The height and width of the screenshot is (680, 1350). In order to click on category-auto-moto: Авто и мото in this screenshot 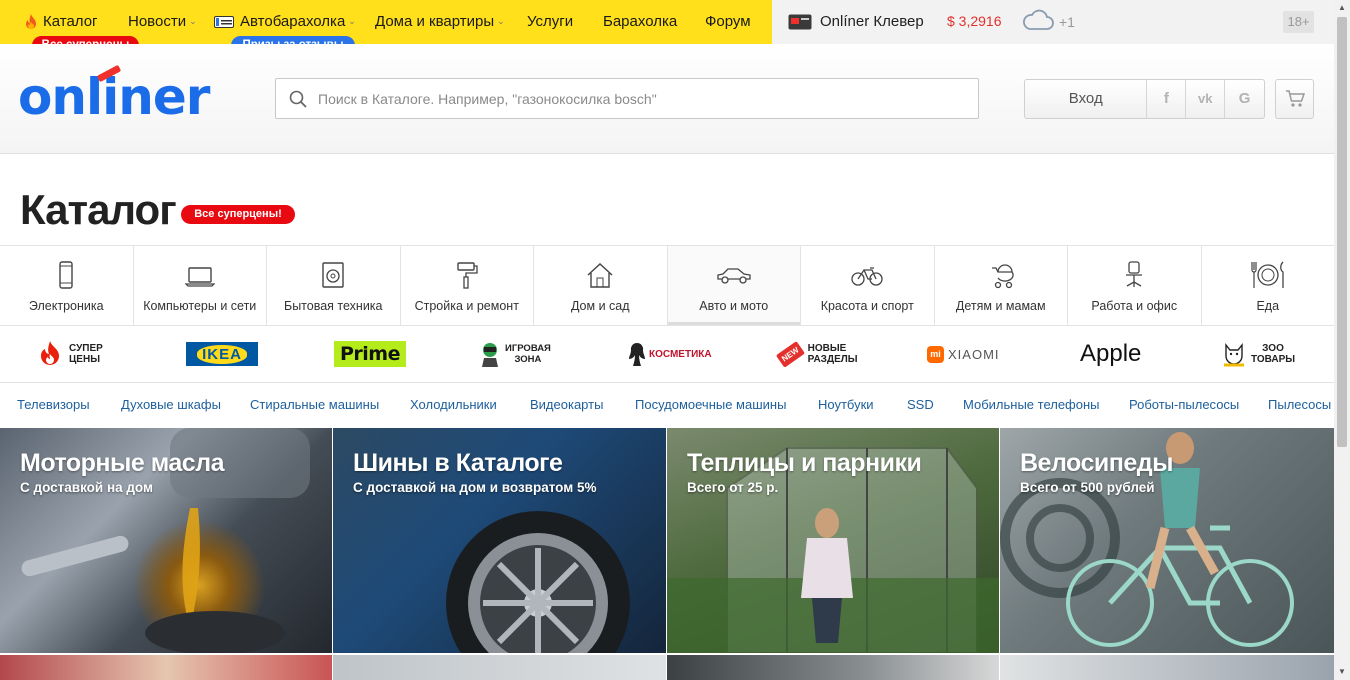, I will do `click(734, 285)`.